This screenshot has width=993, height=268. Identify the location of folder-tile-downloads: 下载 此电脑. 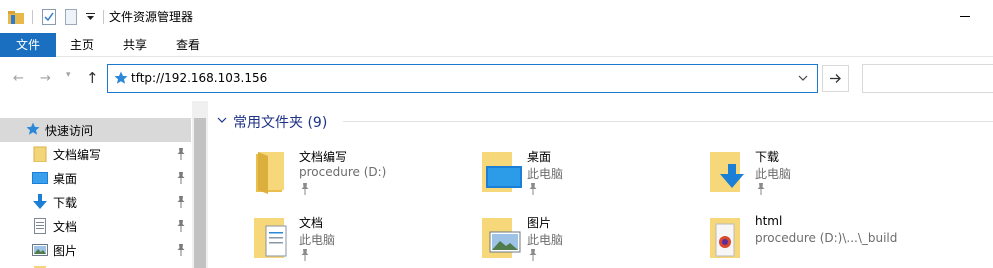
(820, 177).